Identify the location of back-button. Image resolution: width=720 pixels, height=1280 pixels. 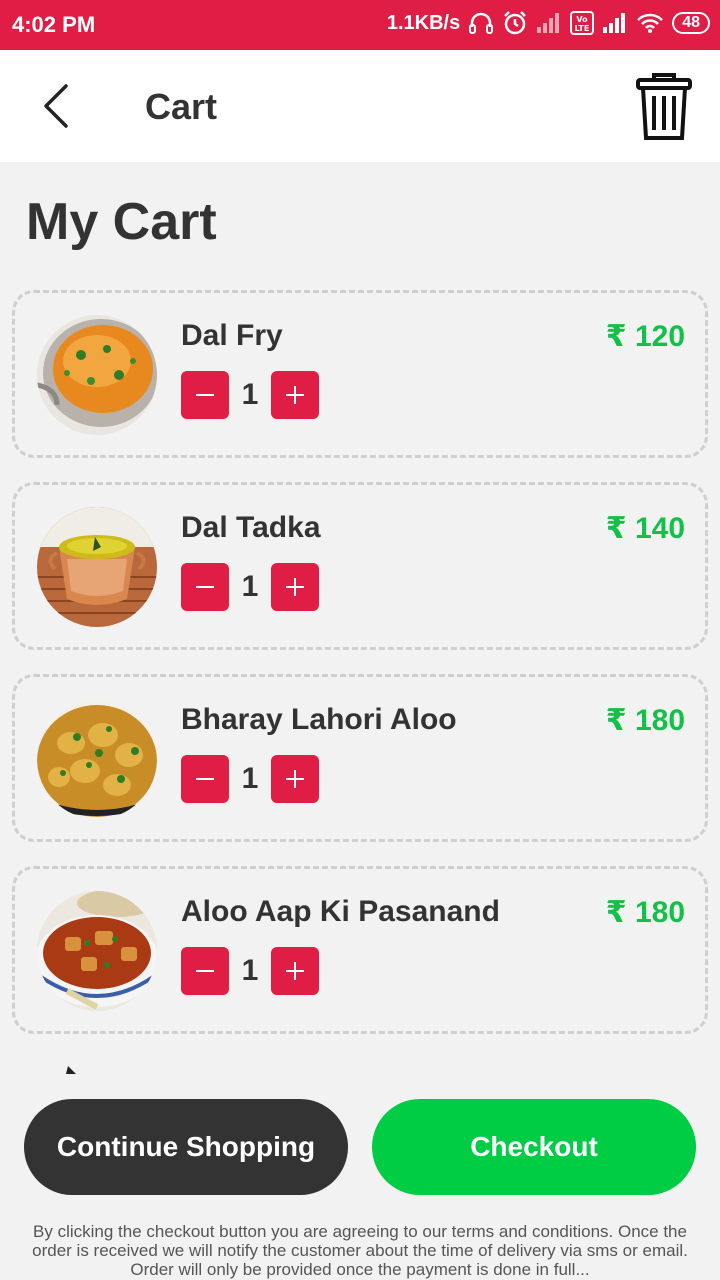
(56, 106).